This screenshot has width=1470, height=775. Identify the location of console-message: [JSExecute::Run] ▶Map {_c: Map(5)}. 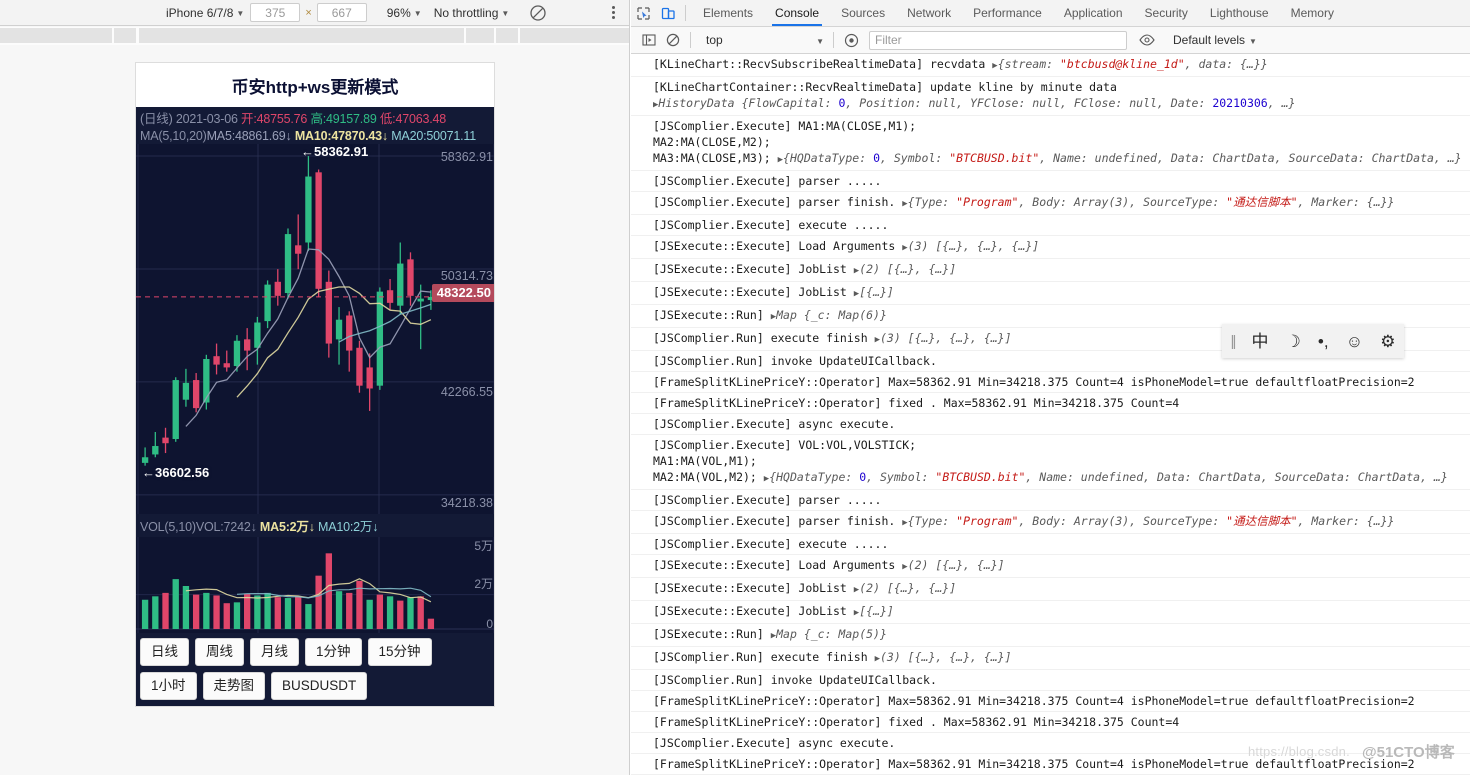
(1050, 635).